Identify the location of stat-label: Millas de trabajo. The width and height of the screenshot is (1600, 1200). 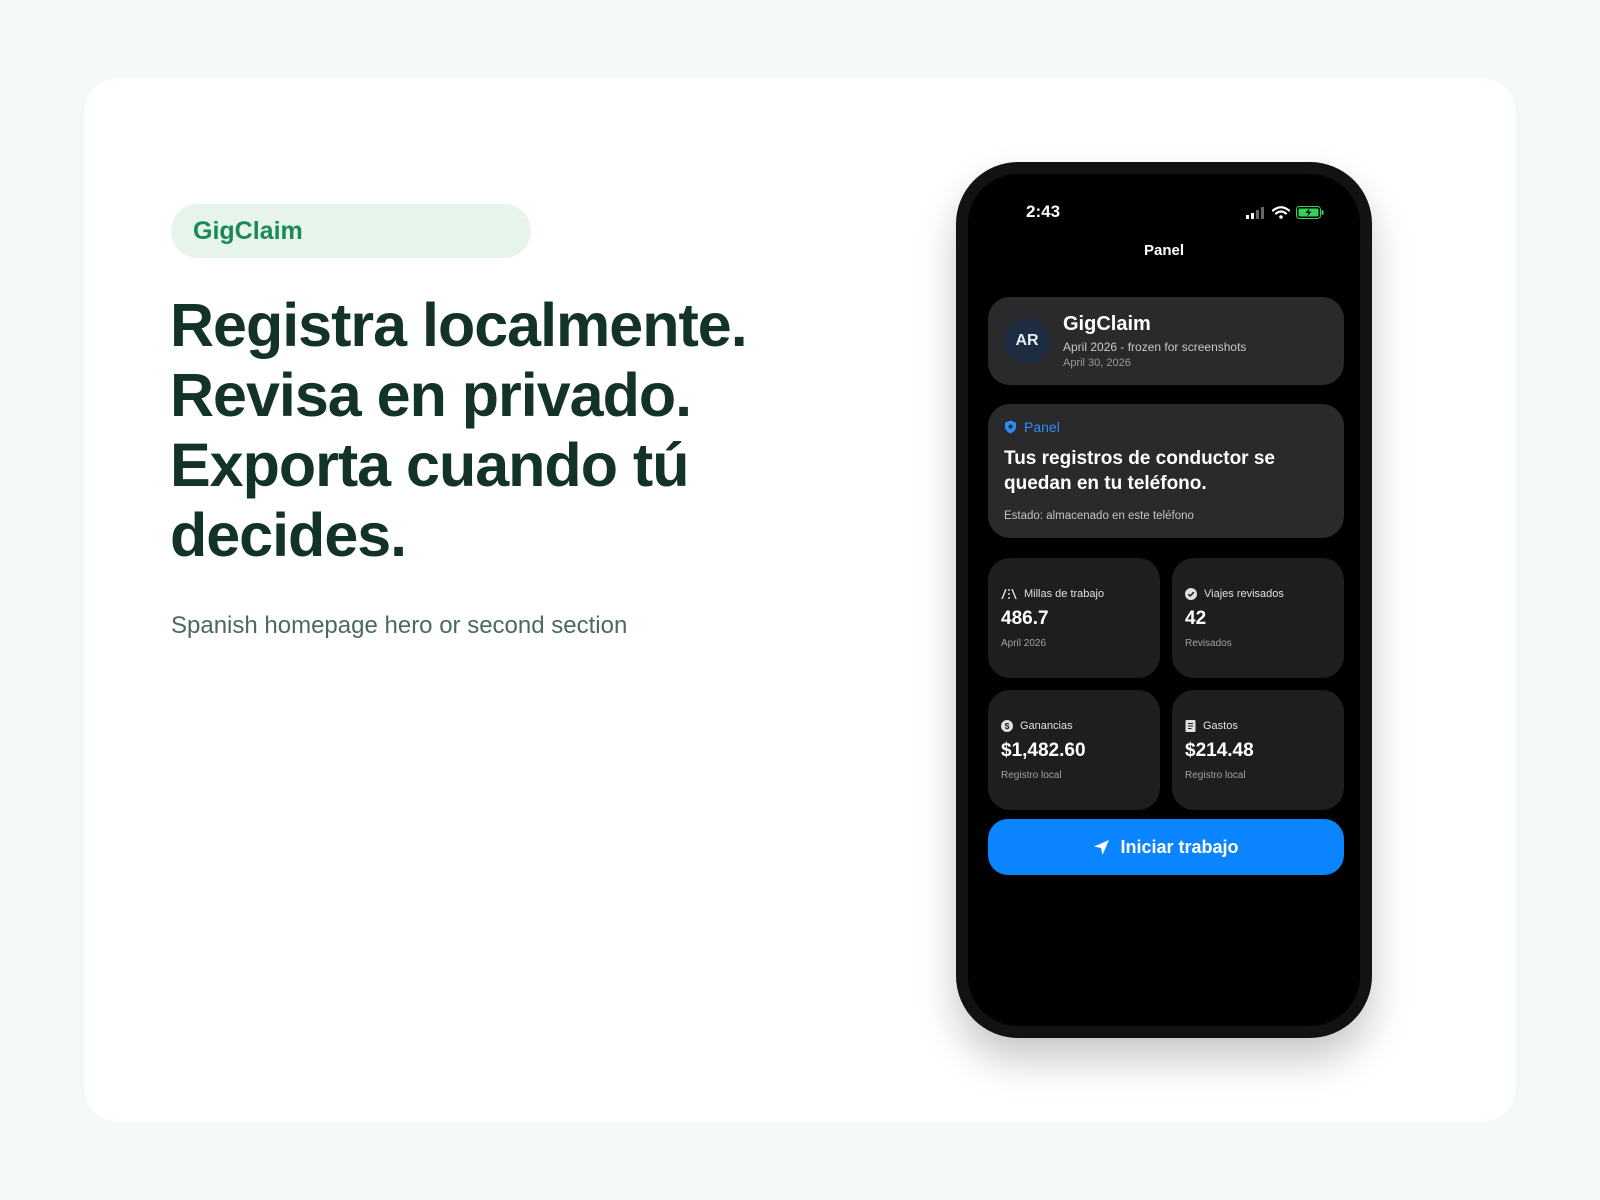
(1052, 594).